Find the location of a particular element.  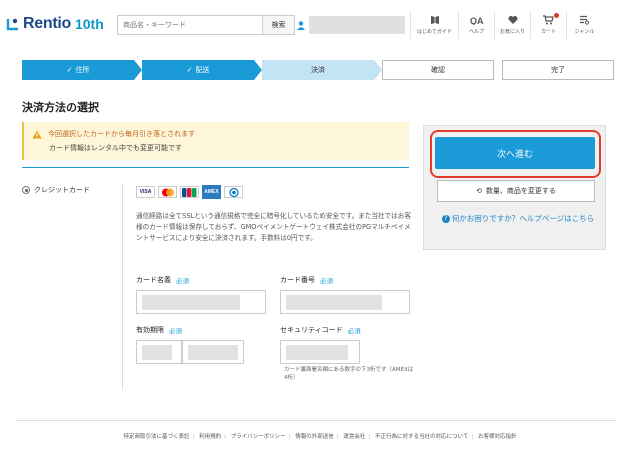

footer-link-customer-policy: お客様対応指針 is located at coordinates (497, 437).